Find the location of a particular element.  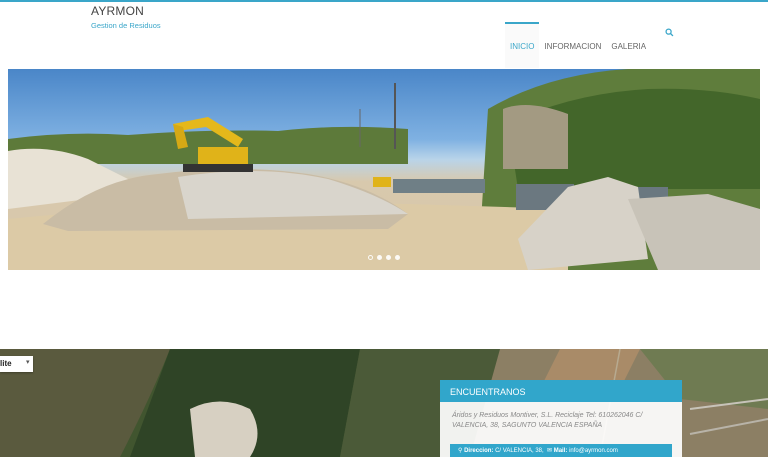

nav-item-inicio: INICIO is located at coordinates (522, 45).